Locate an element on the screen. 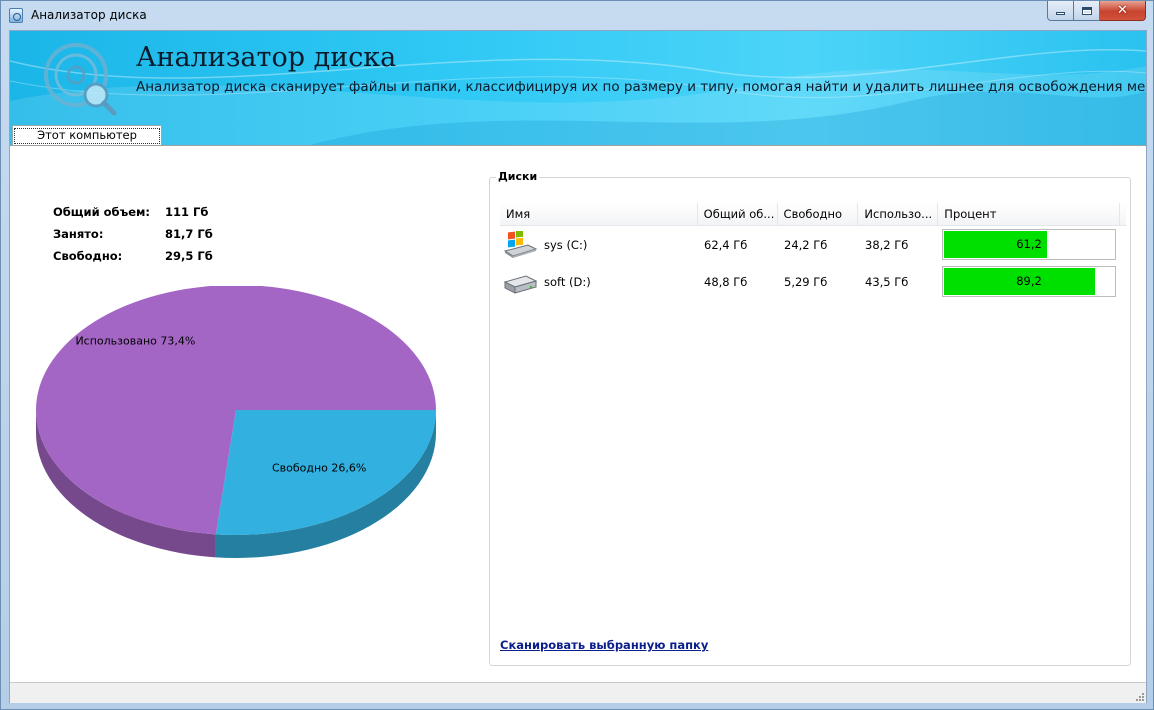 Image resolution: width=1154 pixels, height=710 pixels. summary-total-row: Общий объем: 111 Гб is located at coordinates (133, 212).